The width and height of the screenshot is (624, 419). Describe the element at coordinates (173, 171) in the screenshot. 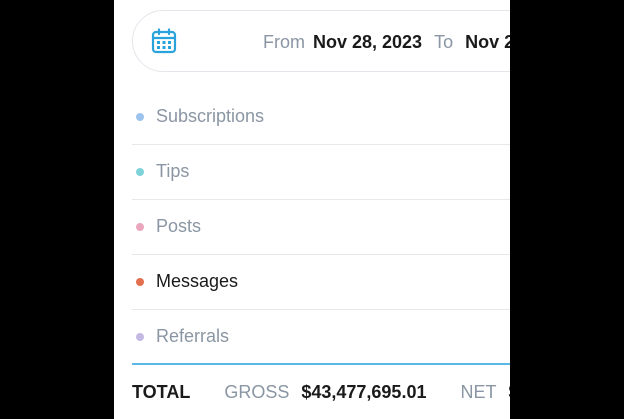

I see `category-label: Tips` at that location.